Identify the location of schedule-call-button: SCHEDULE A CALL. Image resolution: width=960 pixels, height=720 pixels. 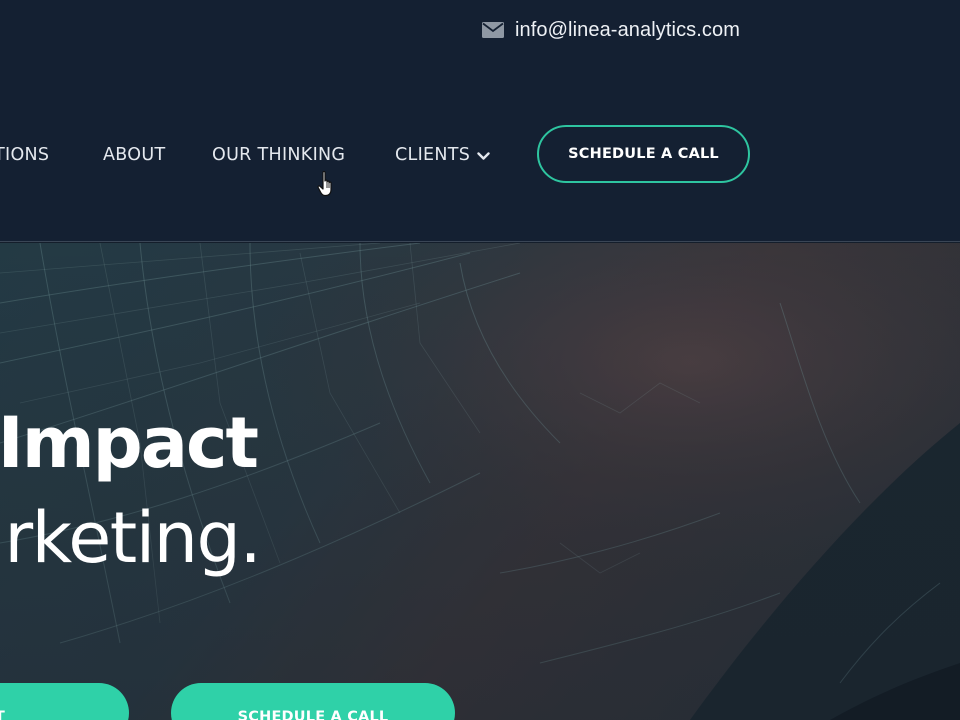
(643, 154).